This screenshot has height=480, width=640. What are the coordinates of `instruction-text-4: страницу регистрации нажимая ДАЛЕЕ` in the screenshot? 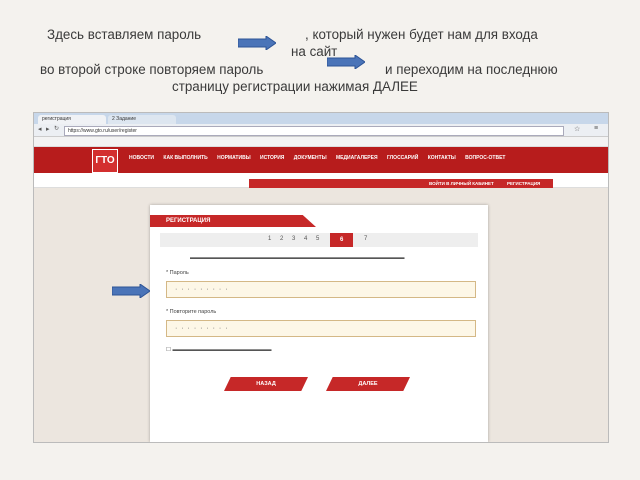 It's located at (295, 86).